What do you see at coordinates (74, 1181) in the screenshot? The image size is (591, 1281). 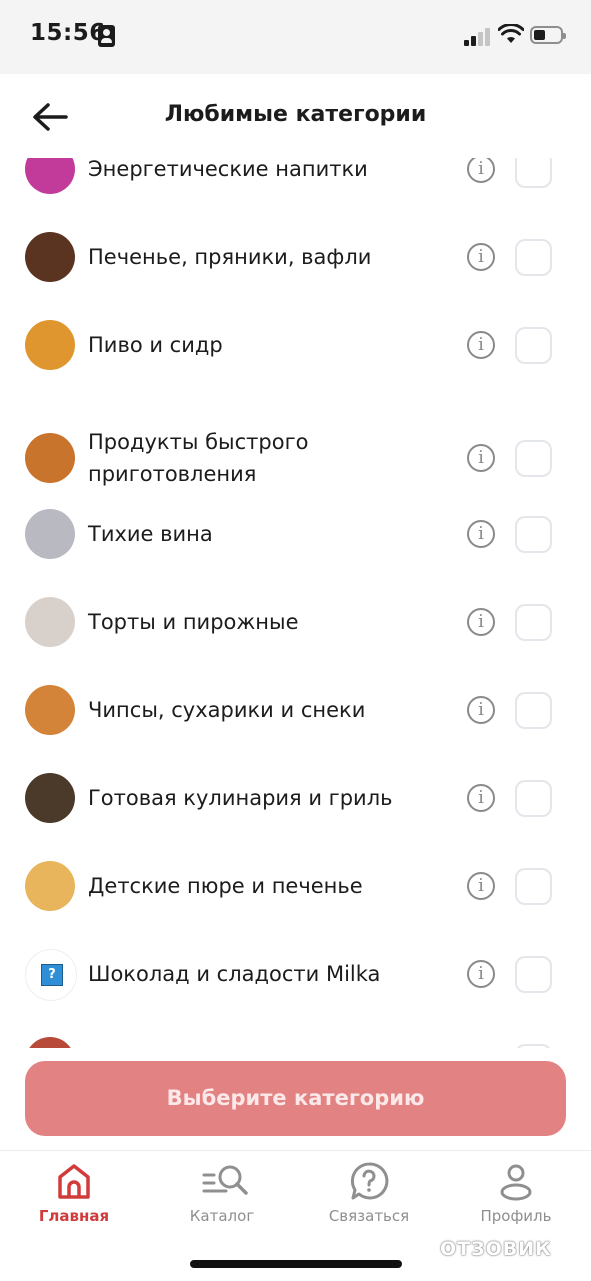 I see `home-icon` at bounding box center [74, 1181].